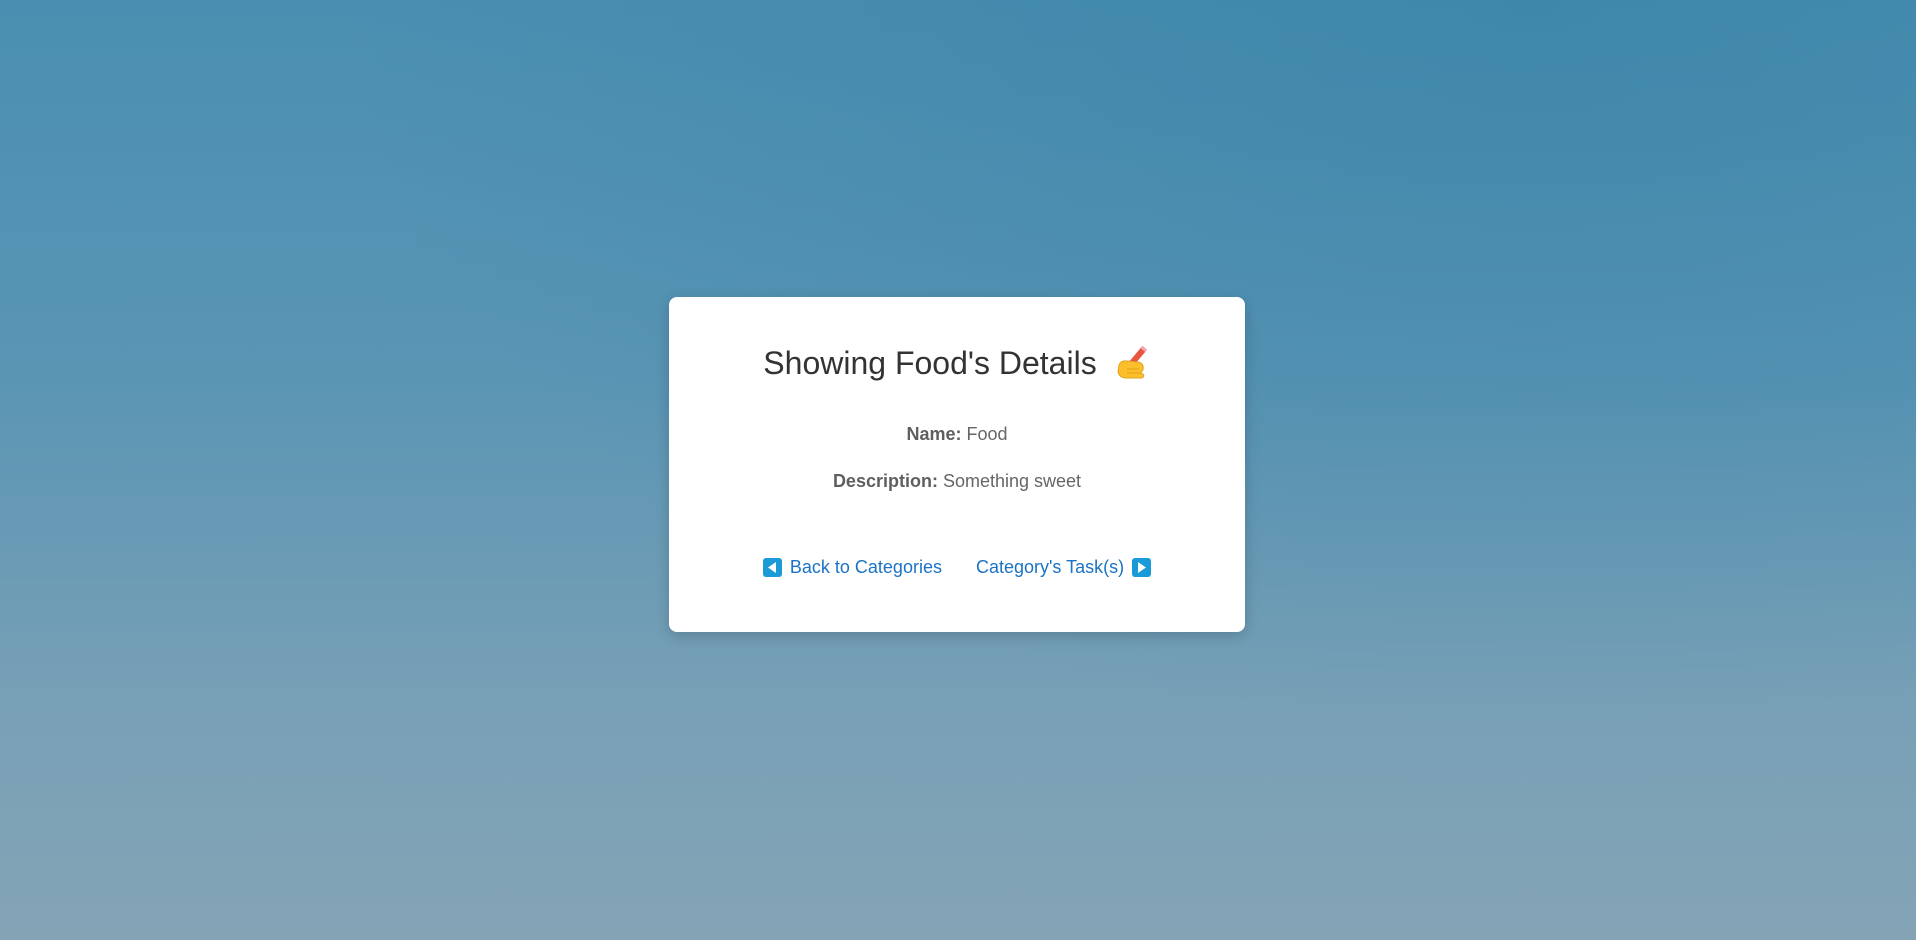  Describe the element at coordinates (987, 434) in the screenshot. I see `name-value: Food` at that location.